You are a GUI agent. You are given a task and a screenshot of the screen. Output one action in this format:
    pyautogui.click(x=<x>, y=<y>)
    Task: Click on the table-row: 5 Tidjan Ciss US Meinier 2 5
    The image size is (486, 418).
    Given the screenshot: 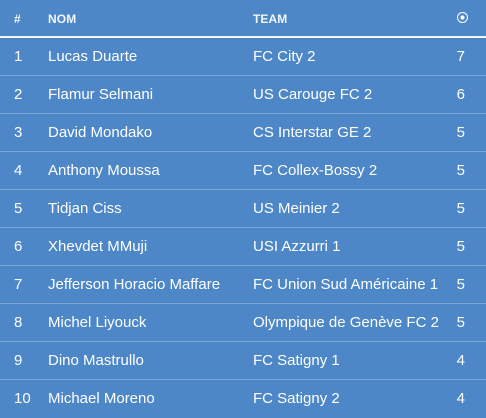 What is the action you would take?
    pyautogui.click(x=243, y=209)
    